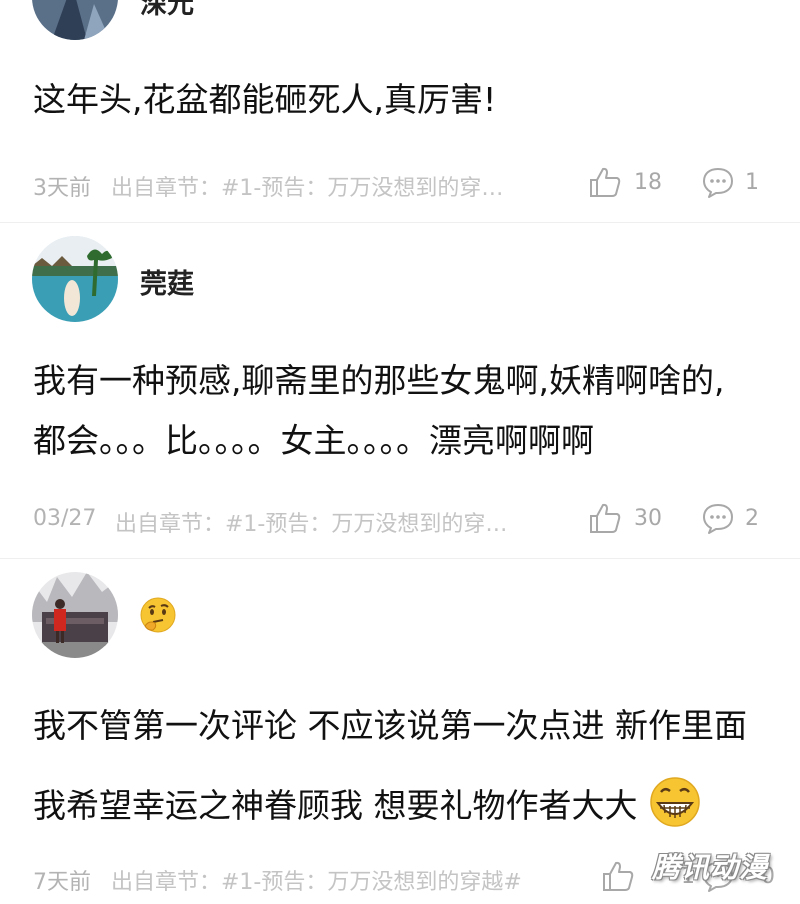  What do you see at coordinates (379, 380) in the screenshot?
I see `comment-line: 我有一种预感,聊斋里的那些女鬼啊,妖精啊啥的,` at bounding box center [379, 380].